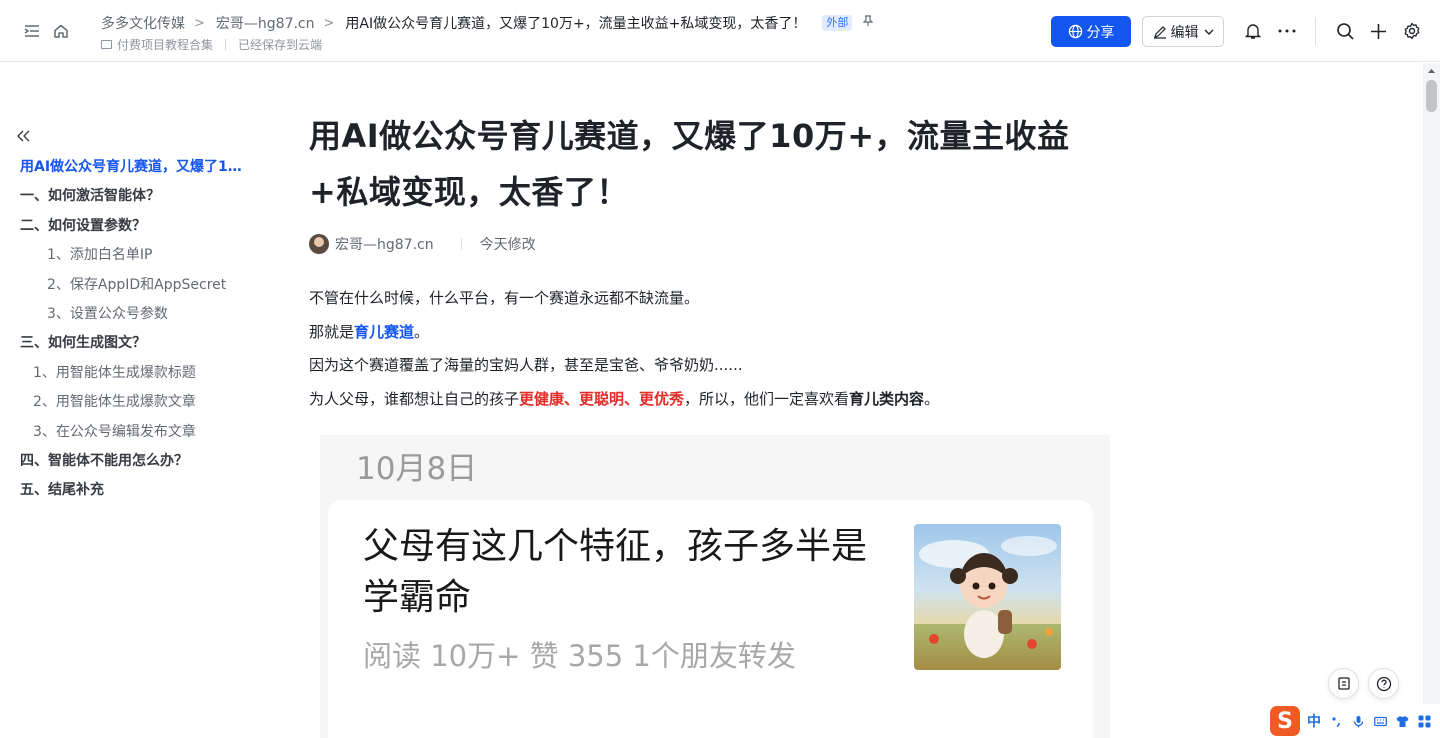  I want to click on doc-location: 付费项目教程合集 已经保存到云端, so click(211, 44).